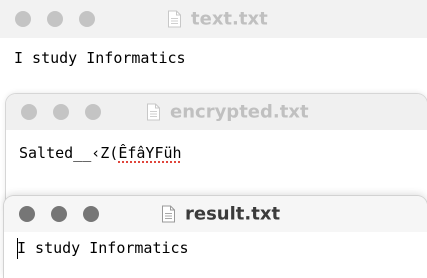  I want to click on text-window-titlebar: text.txt, so click(213, 19).